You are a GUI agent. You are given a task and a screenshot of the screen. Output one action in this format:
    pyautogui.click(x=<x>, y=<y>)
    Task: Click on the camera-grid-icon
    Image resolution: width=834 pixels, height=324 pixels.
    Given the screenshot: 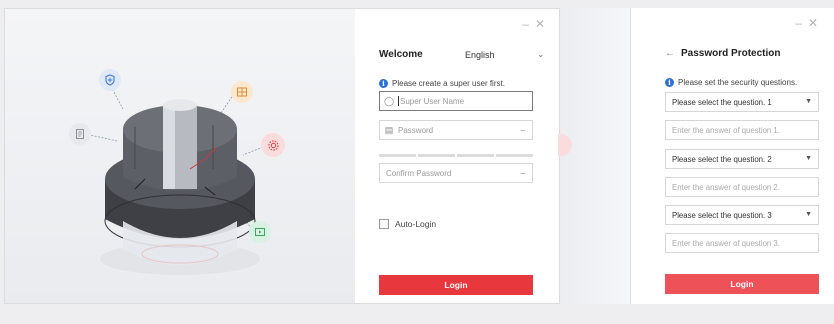 What is the action you would take?
    pyautogui.click(x=242, y=92)
    